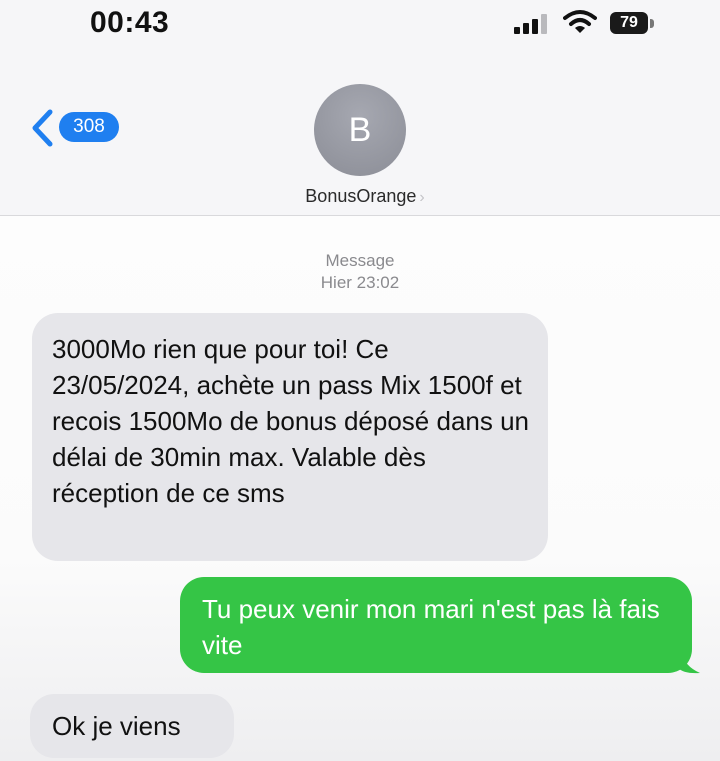 The height and width of the screenshot is (761, 720). I want to click on conversation-timestamp: Message Hier 23:02, so click(360, 272).